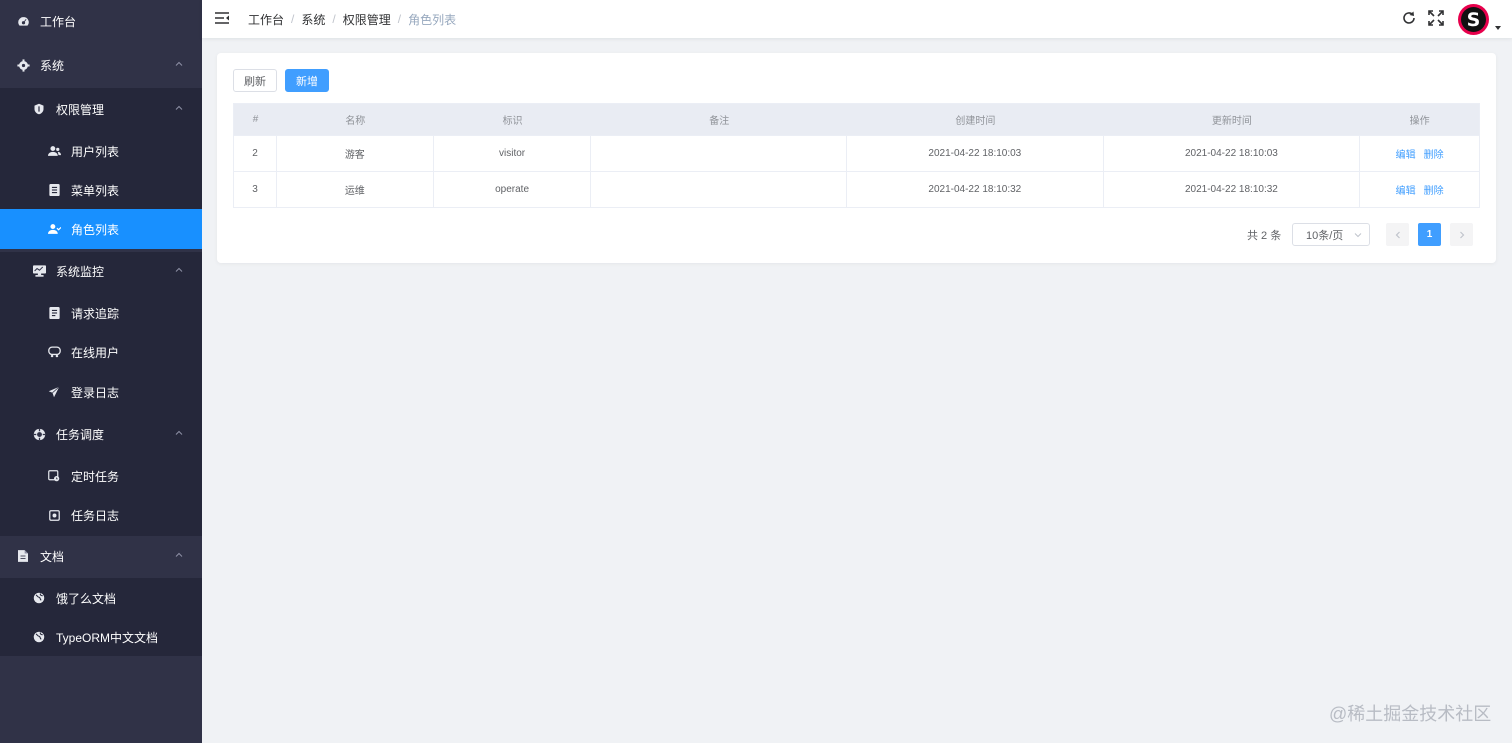 Image resolution: width=1512 pixels, height=743 pixels. I want to click on sidebar-item-login-log: 登录日志, so click(101, 392).